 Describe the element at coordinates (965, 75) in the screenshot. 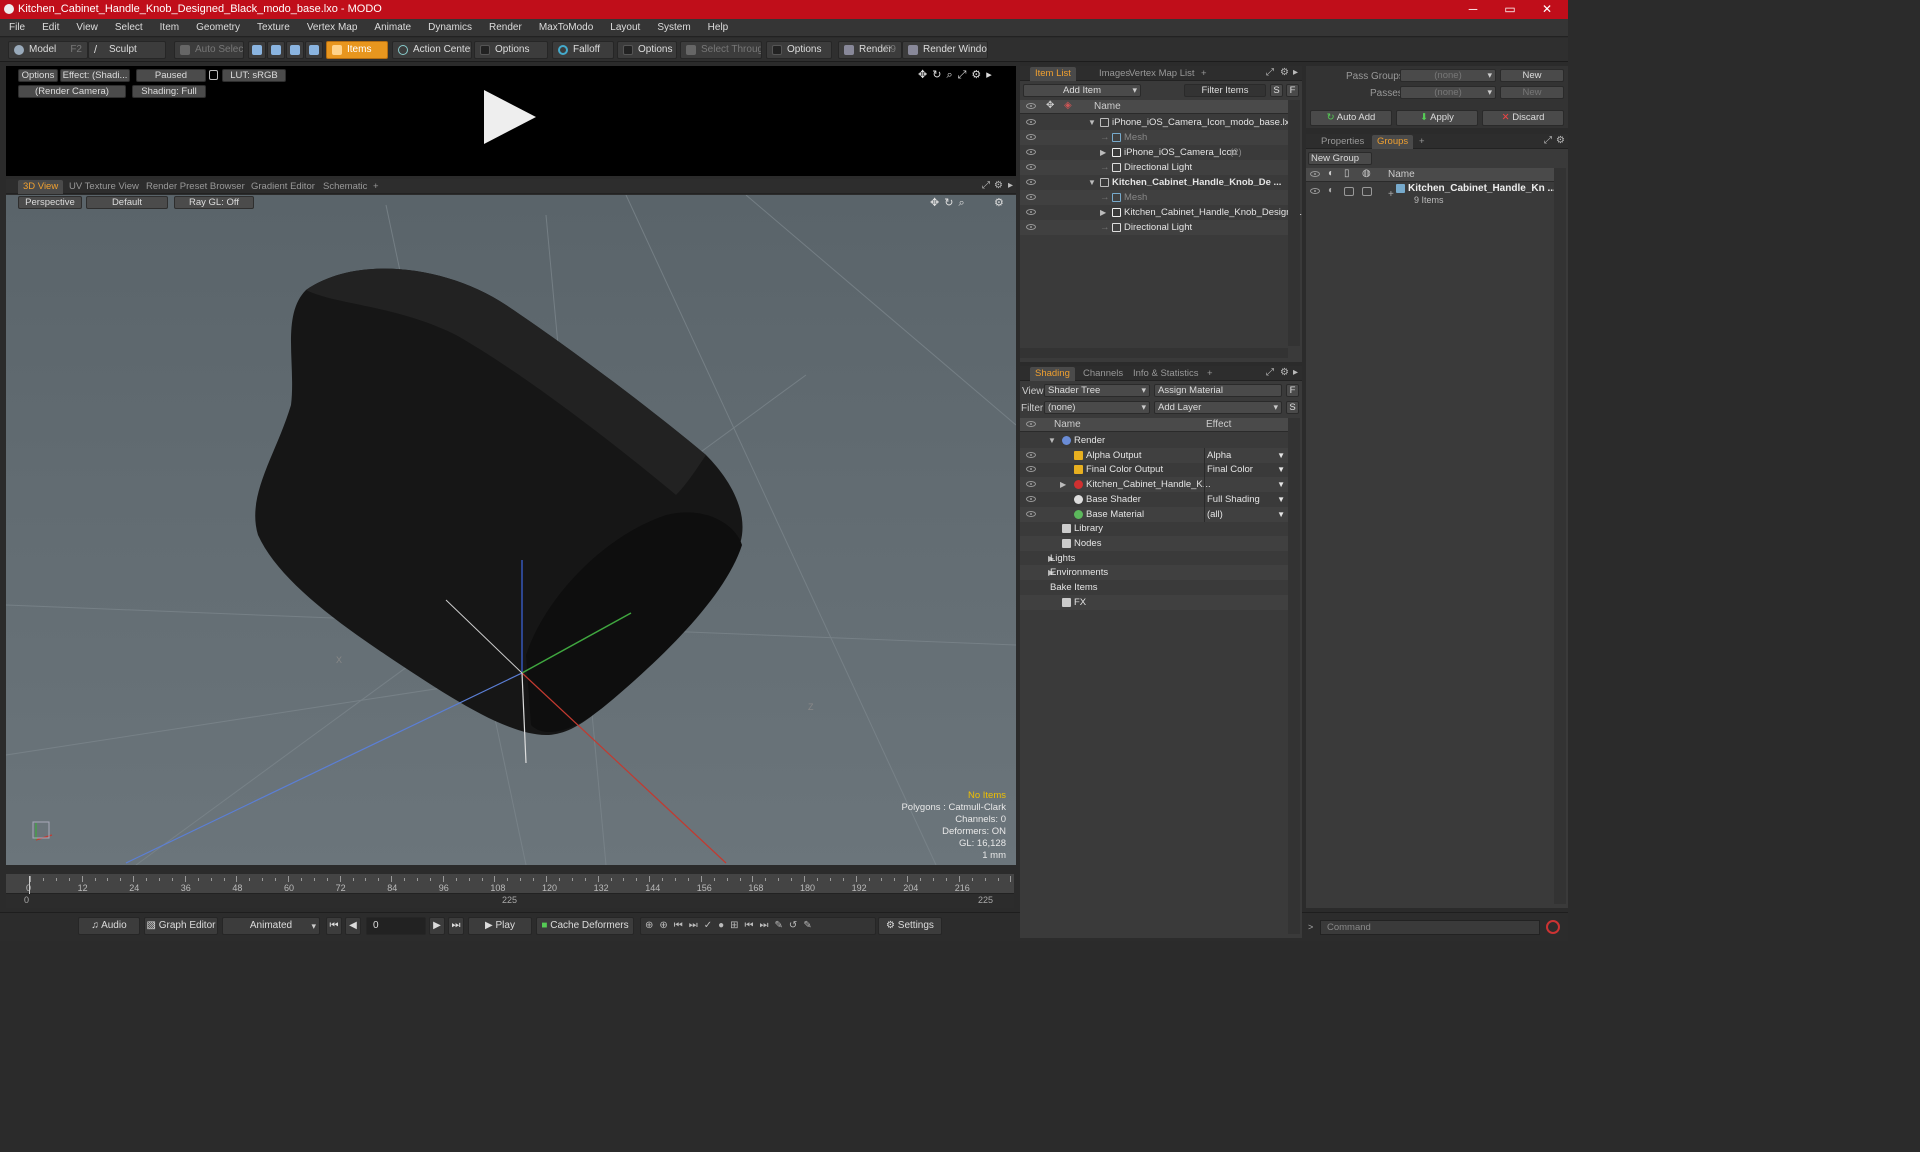

I see `maximize-view-icon: ⤢` at that location.